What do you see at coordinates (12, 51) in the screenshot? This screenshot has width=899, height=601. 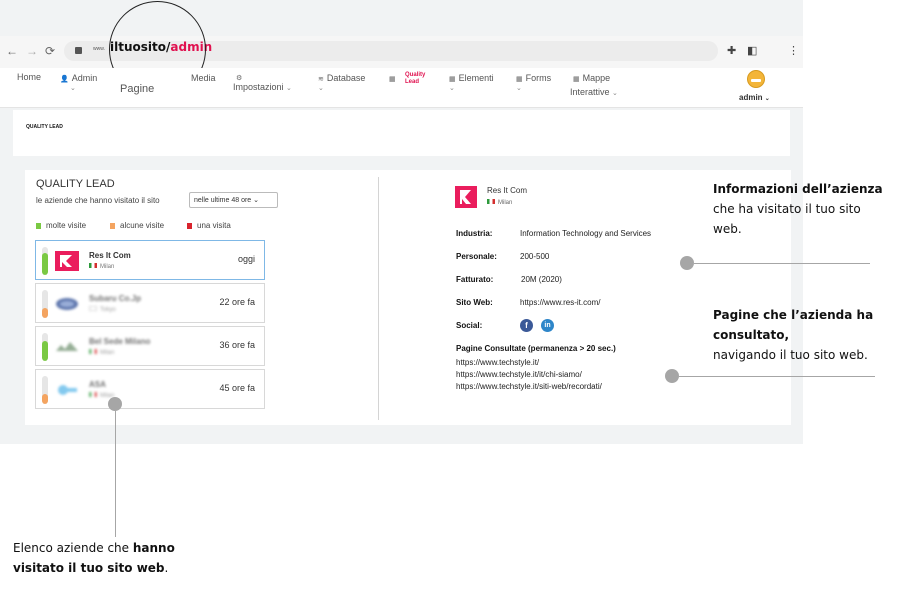 I see `back-icon: ←` at bounding box center [12, 51].